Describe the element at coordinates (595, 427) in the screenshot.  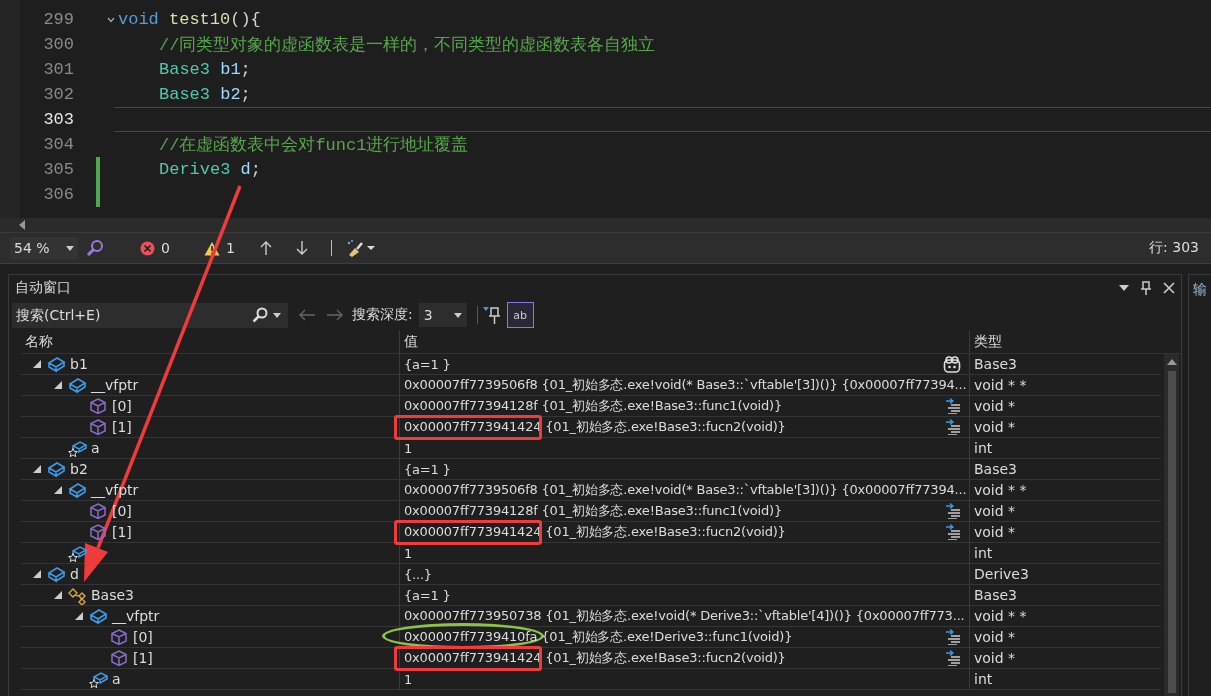
I see `variable-value: 0x00007ff773941424 {01_初始多态.exe!Base3::fucn2(void)}` at that location.